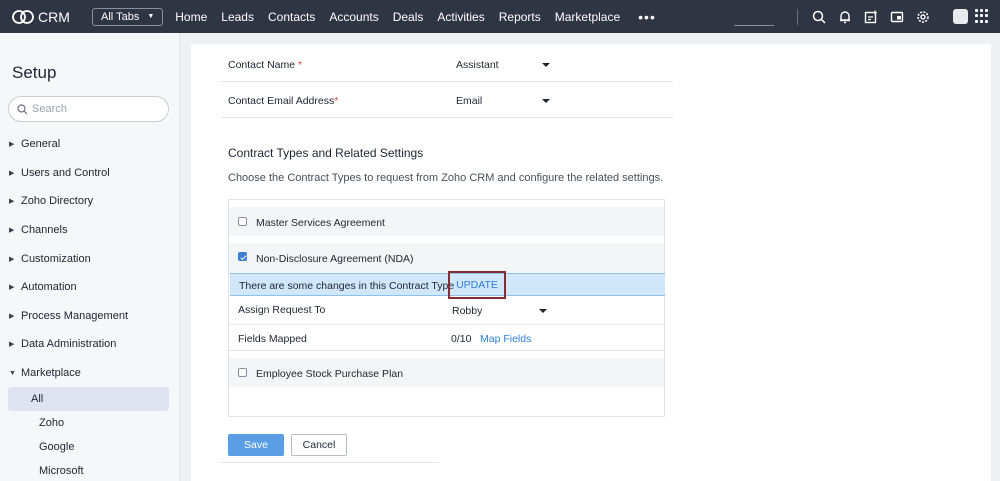 The width and height of the screenshot is (1000, 481). Describe the element at coordinates (520, 17) in the screenshot. I see `nav-reports: Reports` at that location.